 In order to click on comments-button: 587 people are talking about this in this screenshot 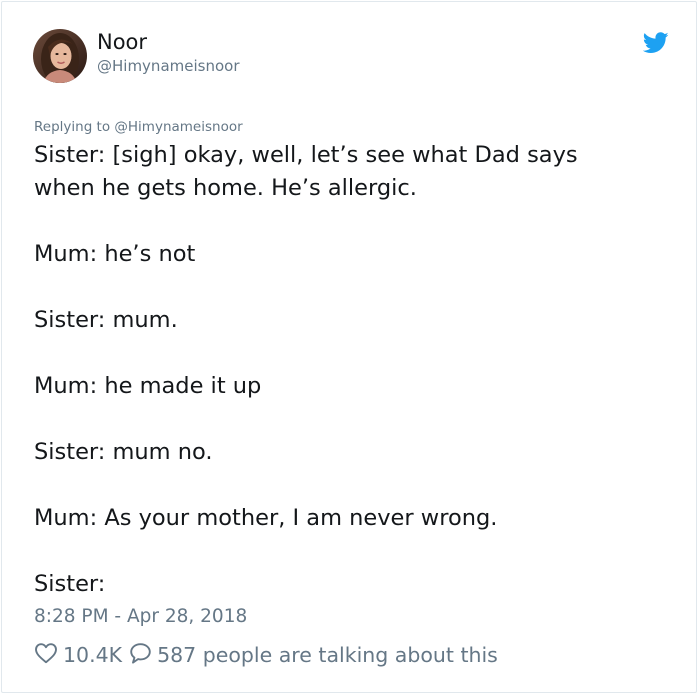, I will do `click(313, 655)`.